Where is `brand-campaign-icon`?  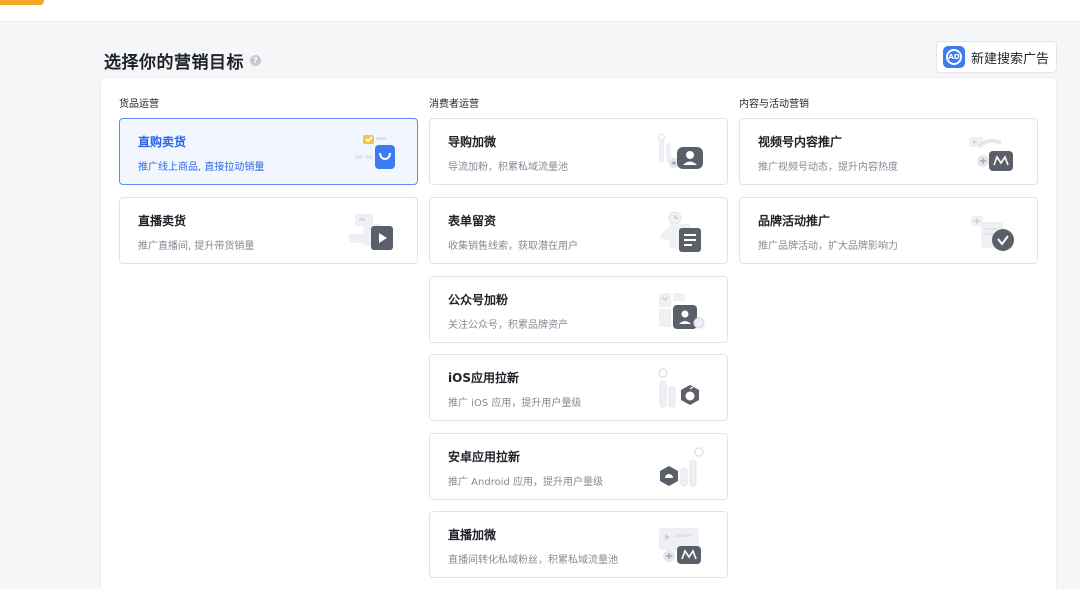
brand-campaign-icon is located at coordinates (992, 233).